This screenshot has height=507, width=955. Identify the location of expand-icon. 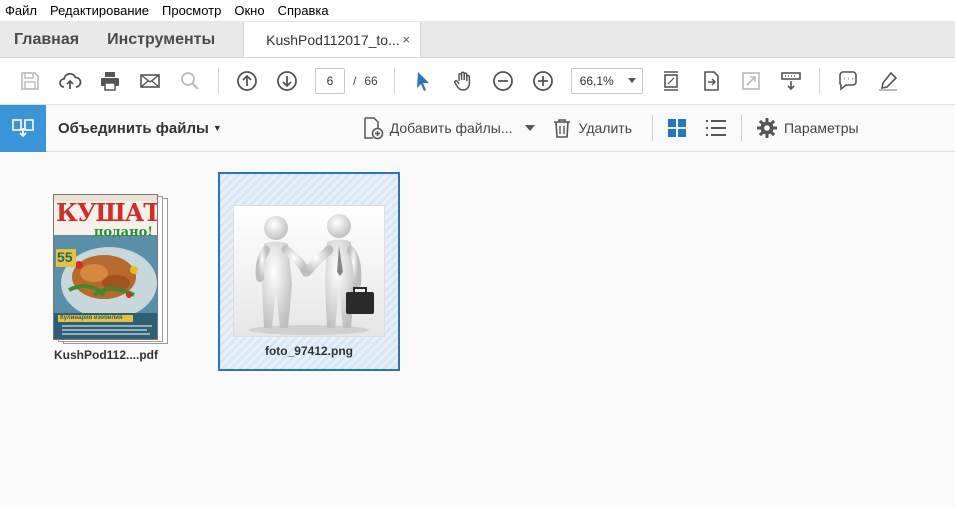
(750, 81).